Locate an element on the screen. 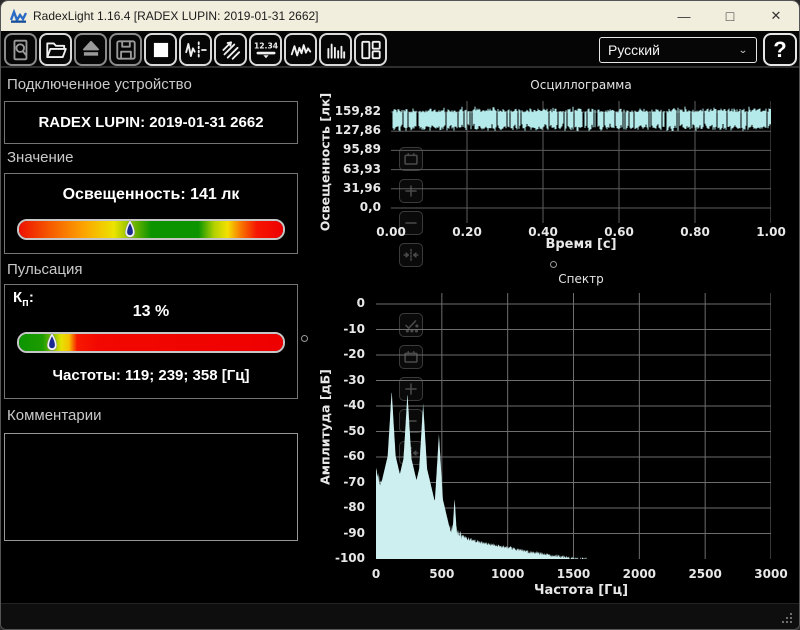 The image size is (800, 630). oscillogram-xtick: 0.80 is located at coordinates (695, 232).